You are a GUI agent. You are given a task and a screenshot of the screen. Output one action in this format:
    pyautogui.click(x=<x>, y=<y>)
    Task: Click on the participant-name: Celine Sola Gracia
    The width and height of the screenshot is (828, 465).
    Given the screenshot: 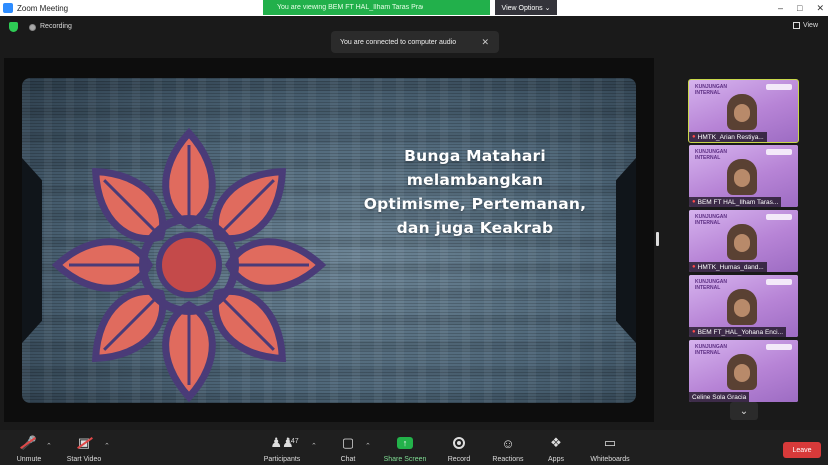 What is the action you would take?
    pyautogui.click(x=719, y=397)
    